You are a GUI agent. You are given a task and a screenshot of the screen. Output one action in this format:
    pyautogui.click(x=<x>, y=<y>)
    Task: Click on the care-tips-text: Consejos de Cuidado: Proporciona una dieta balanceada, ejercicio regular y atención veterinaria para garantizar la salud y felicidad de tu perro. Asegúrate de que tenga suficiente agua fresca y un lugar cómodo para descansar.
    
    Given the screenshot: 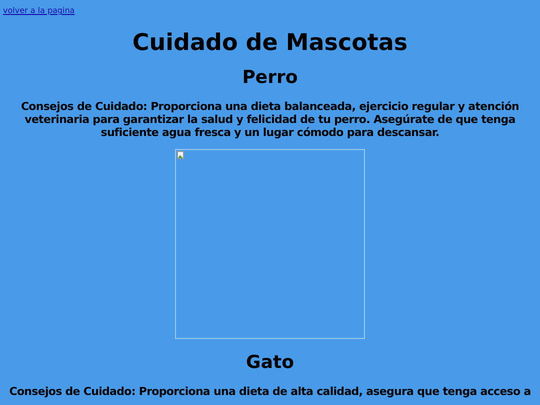 What is the action you would take?
    pyautogui.click(x=270, y=119)
    